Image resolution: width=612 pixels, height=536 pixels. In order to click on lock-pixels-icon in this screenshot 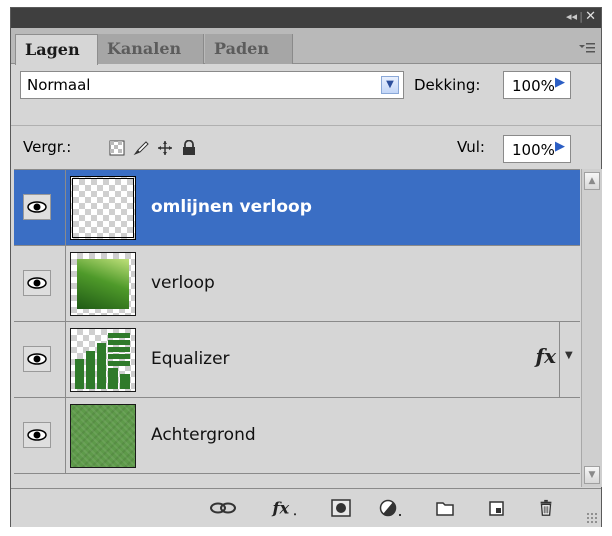, I will do `click(141, 148)`.